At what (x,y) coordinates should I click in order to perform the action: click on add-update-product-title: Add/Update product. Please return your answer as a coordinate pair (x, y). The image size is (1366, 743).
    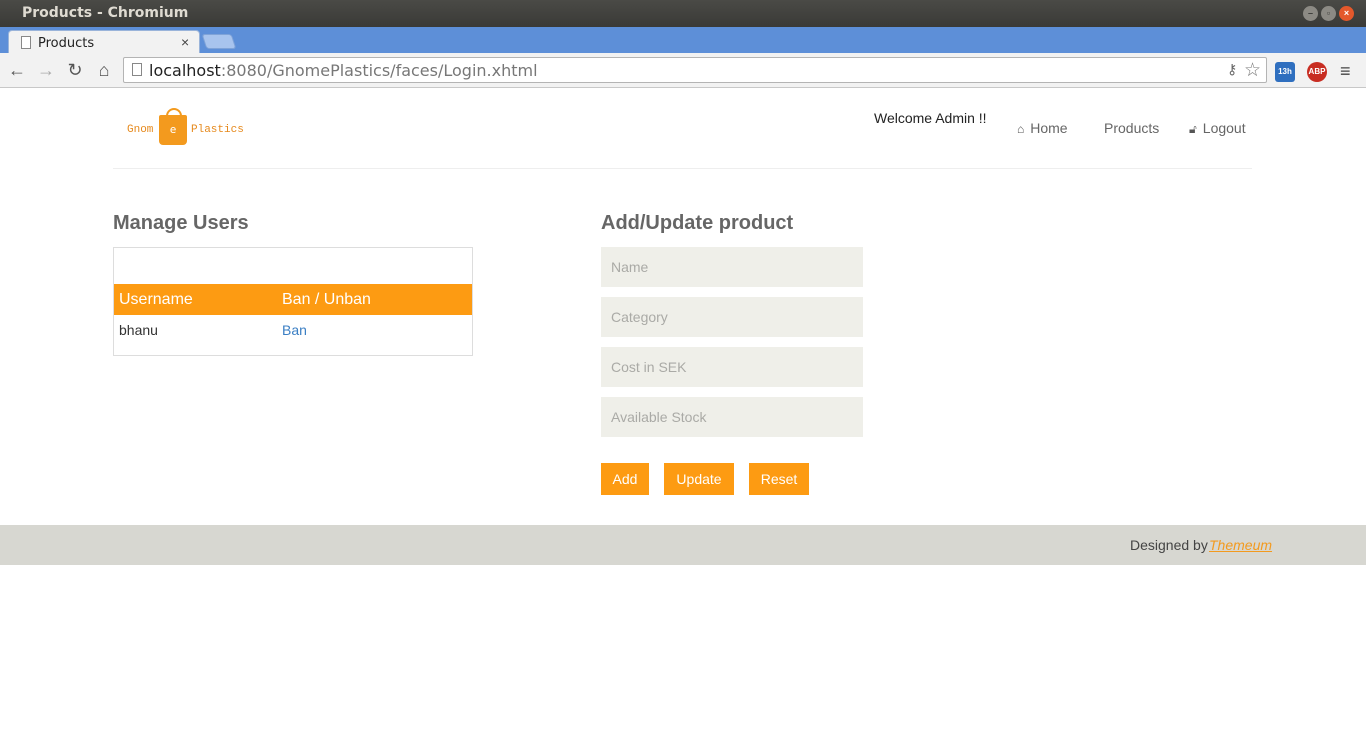
    Looking at the image, I should click on (697, 223).